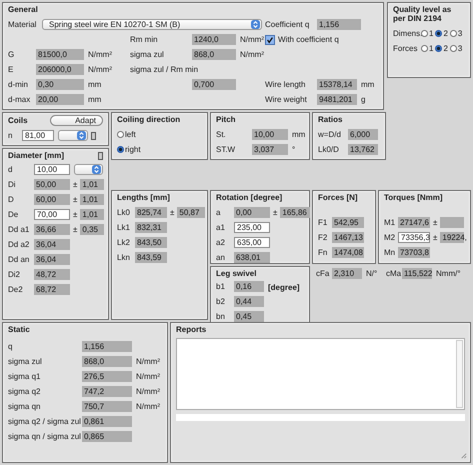 This screenshot has width=473, height=465. What do you see at coordinates (221, 242) in the screenshot?
I see `field-label: a2` at bounding box center [221, 242].